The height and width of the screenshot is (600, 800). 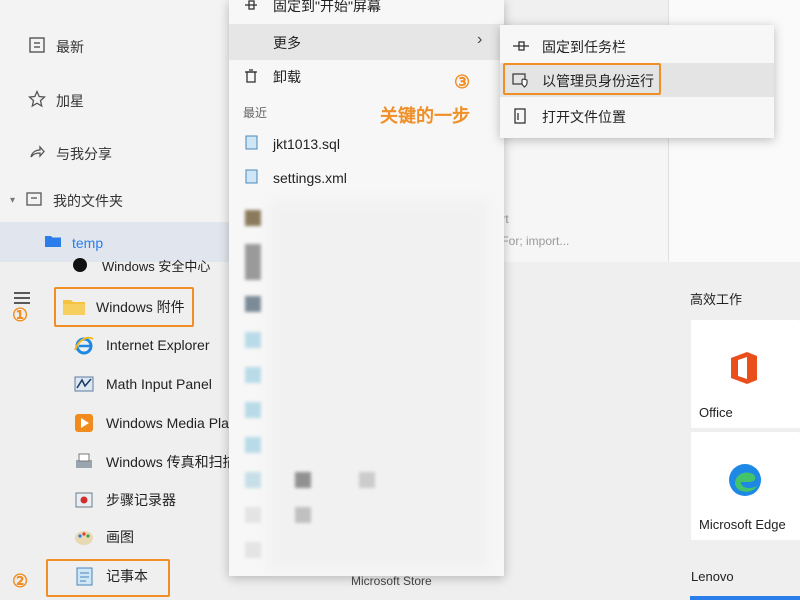 I want to click on menu-item-label: 更多, so click(x=287, y=43).